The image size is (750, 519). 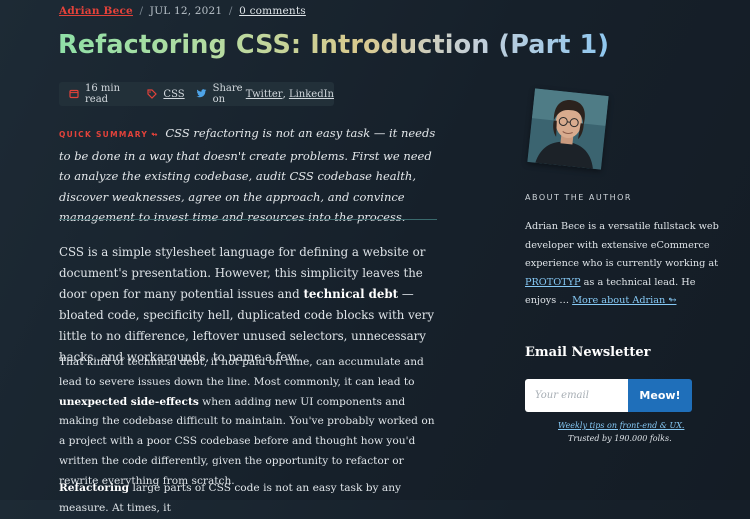 I want to click on share-comma: ,, so click(x=284, y=94).